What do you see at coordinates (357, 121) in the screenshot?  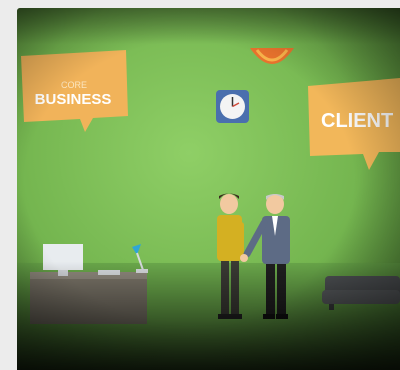 I see `sign-client-text: CLIENT` at bounding box center [357, 121].